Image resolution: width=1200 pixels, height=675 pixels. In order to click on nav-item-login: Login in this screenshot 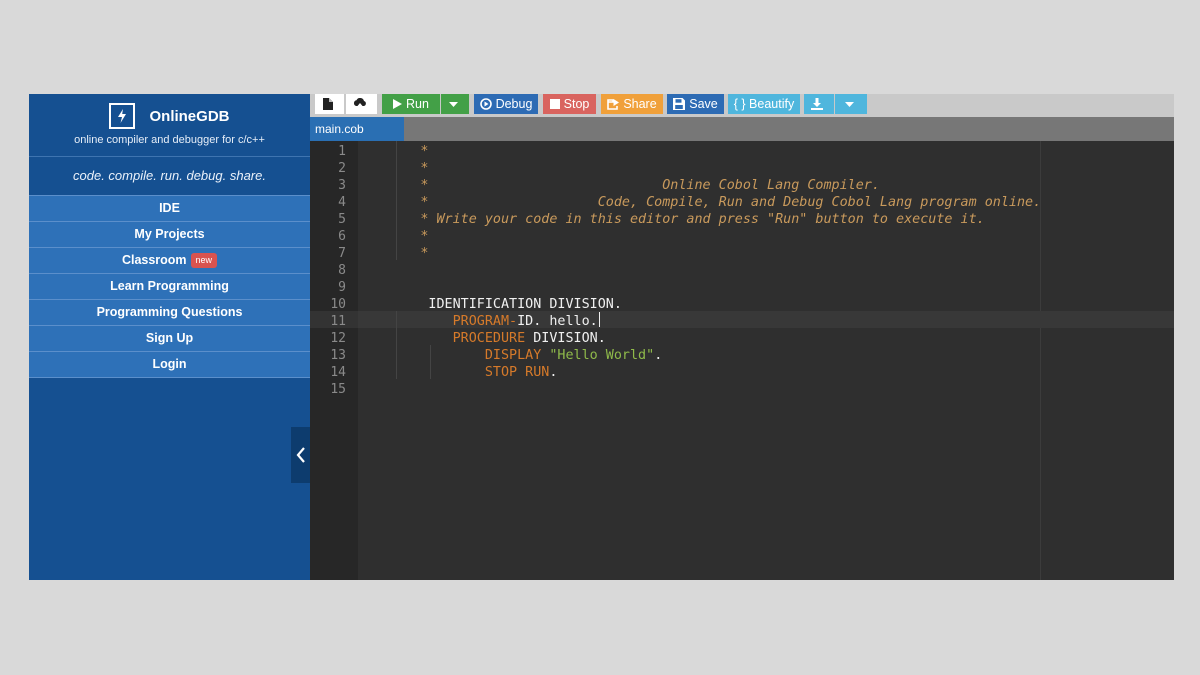, I will do `click(169, 364)`.